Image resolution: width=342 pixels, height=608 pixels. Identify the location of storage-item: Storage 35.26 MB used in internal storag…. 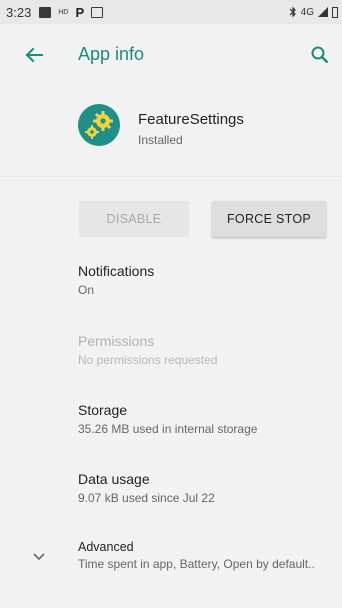
(167, 419).